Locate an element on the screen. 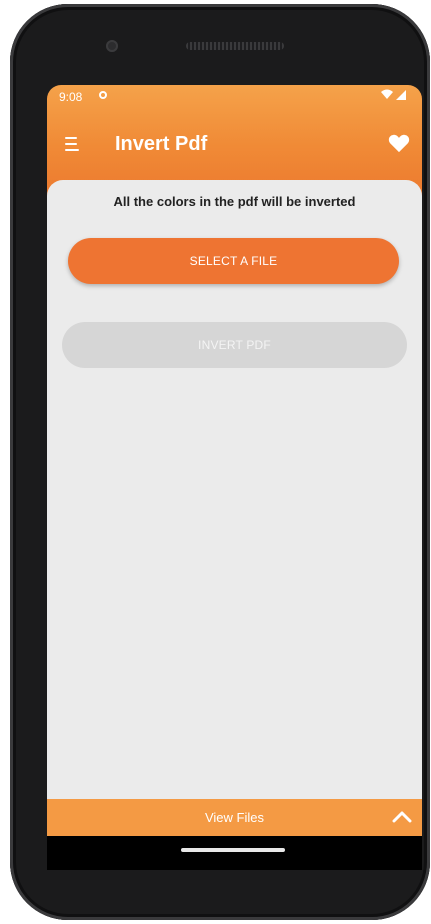 Image resolution: width=431 pixels, height=924 pixels. status-time: 9:08 is located at coordinates (71, 97).